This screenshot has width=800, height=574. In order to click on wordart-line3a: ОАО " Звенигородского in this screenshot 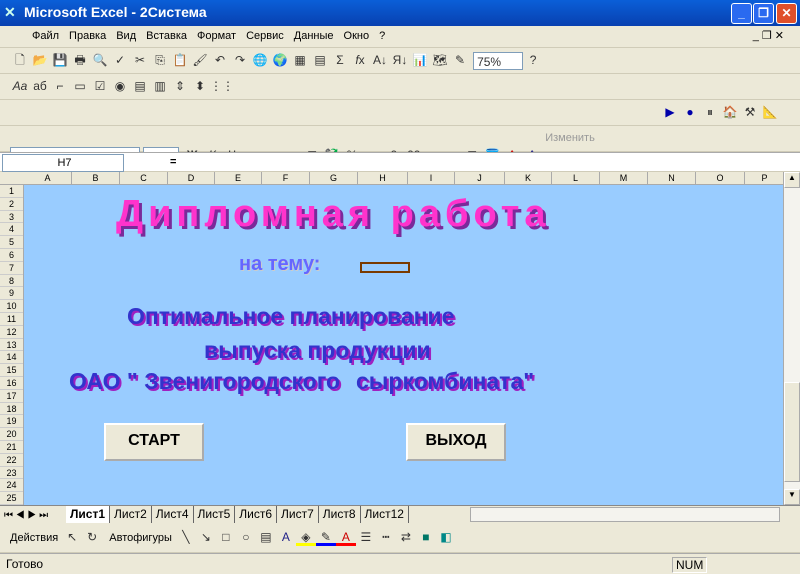, I will do `click(204, 381)`.